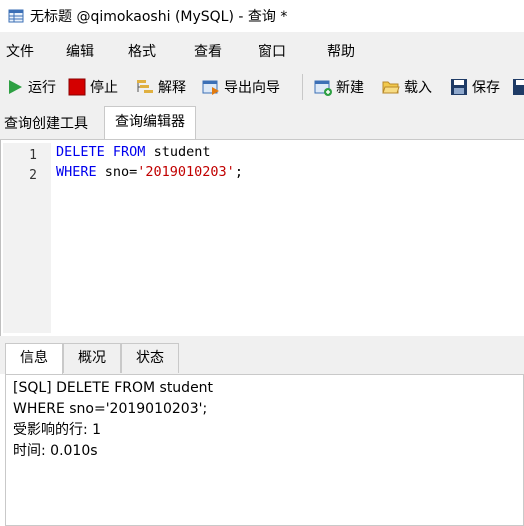 Image resolution: width=524 pixels, height=526 pixels. What do you see at coordinates (16, 16) in the screenshot?
I see `app-table-icon` at bounding box center [16, 16].